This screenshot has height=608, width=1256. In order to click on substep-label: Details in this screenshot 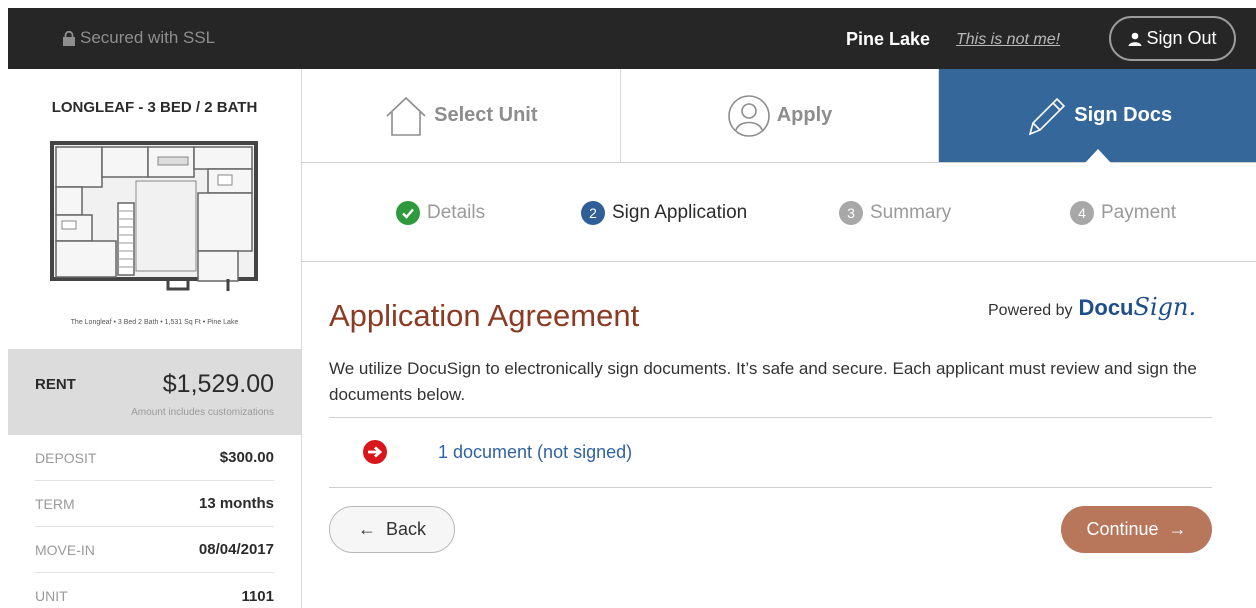, I will do `click(456, 212)`.